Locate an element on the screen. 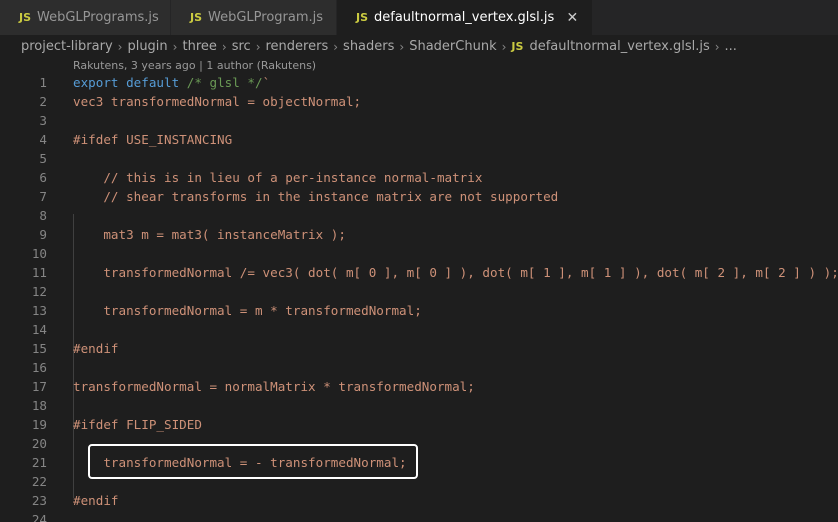 The width and height of the screenshot is (838, 522). code-line: 4 #ifdef USE_INSTANCING is located at coordinates (419, 139).